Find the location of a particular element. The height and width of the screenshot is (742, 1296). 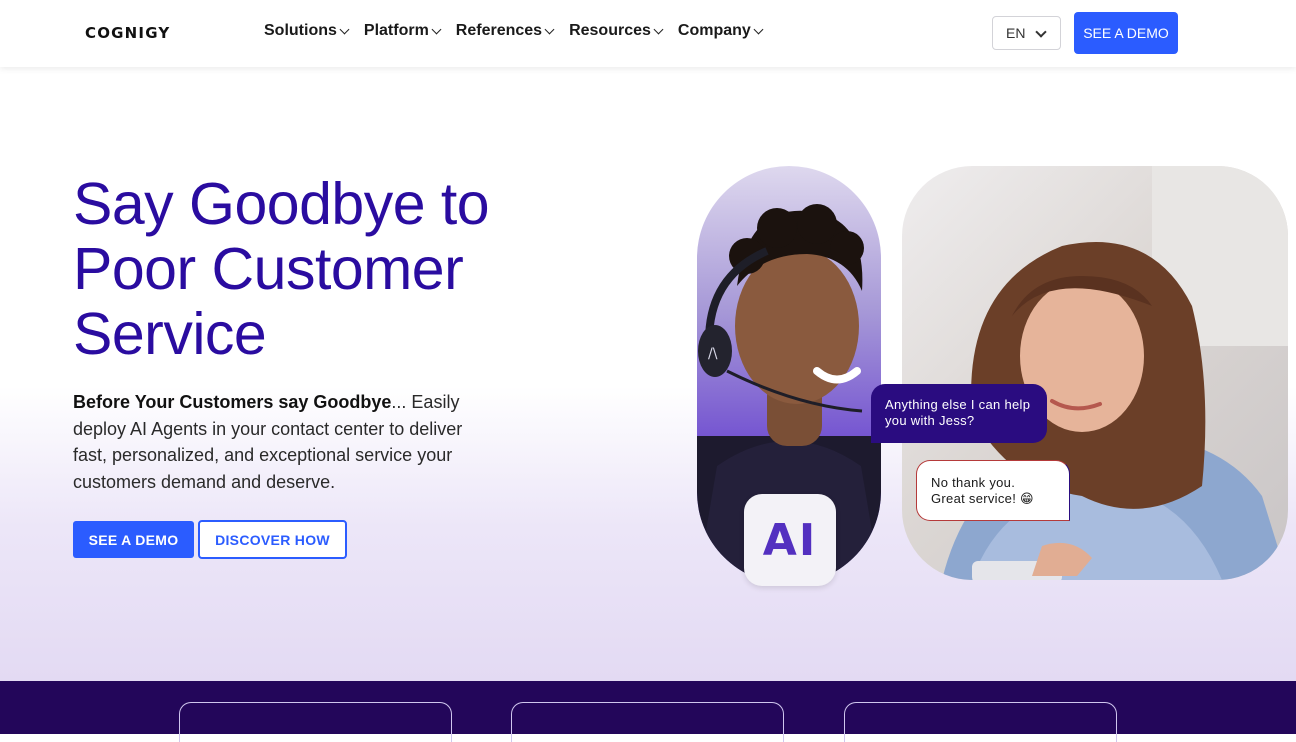

description-lead: Before Your Customers say Goodbye is located at coordinates (232, 402).